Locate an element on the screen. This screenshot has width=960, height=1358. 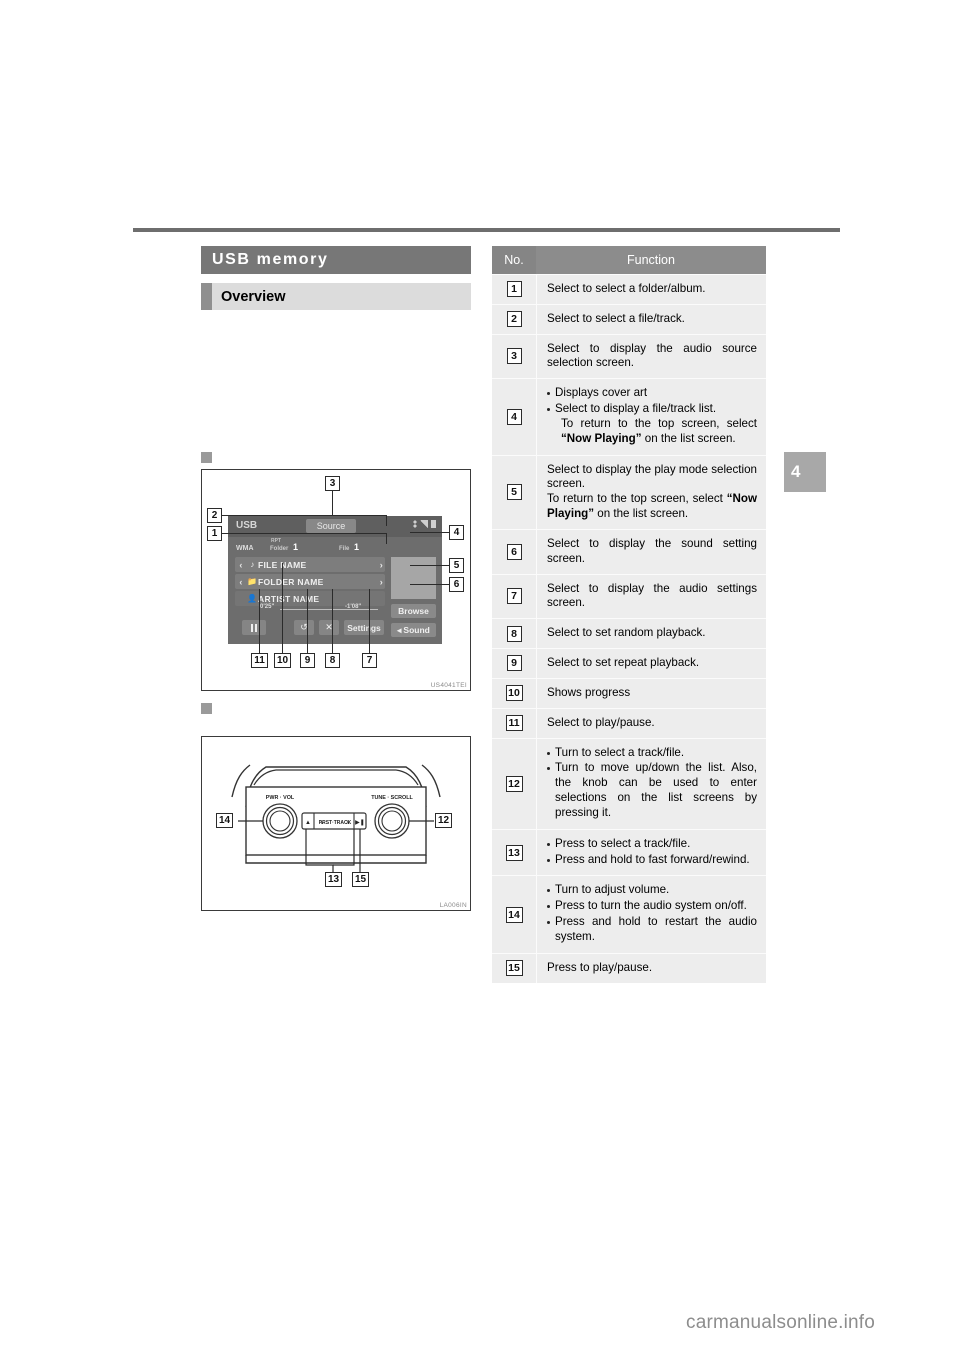
random-button: ✕ is located at coordinates (329, 627).